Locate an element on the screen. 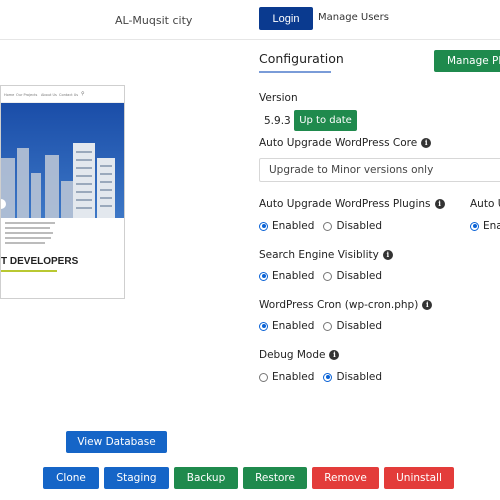  themes-enabled-radio is located at coordinates (474, 226).